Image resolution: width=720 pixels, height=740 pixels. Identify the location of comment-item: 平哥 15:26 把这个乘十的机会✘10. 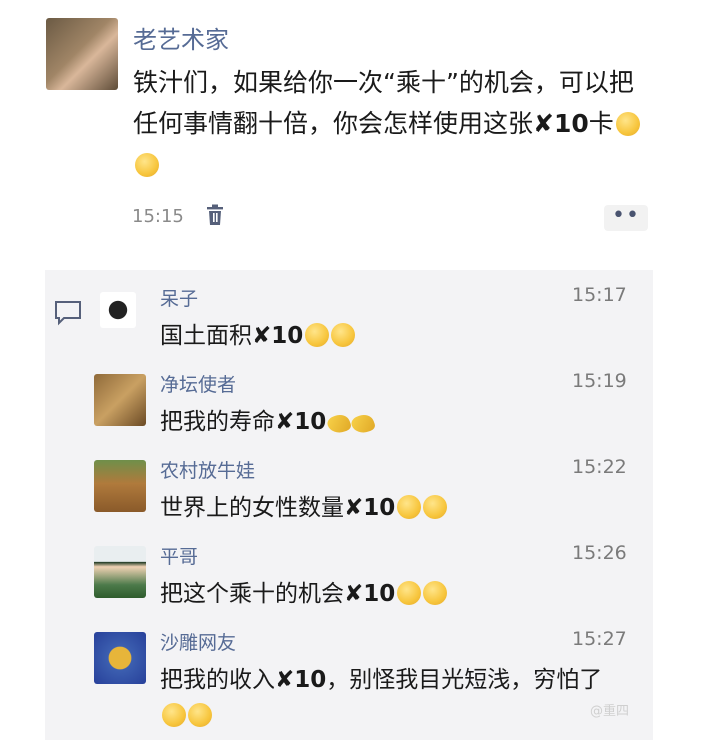
(360, 587).